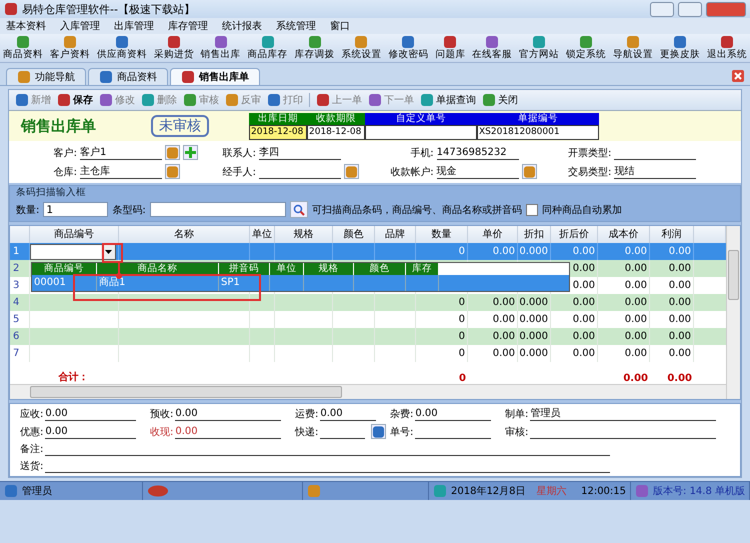 This screenshot has height=543, width=750. I want to click on input-field: 14736985232, so click(477, 153).